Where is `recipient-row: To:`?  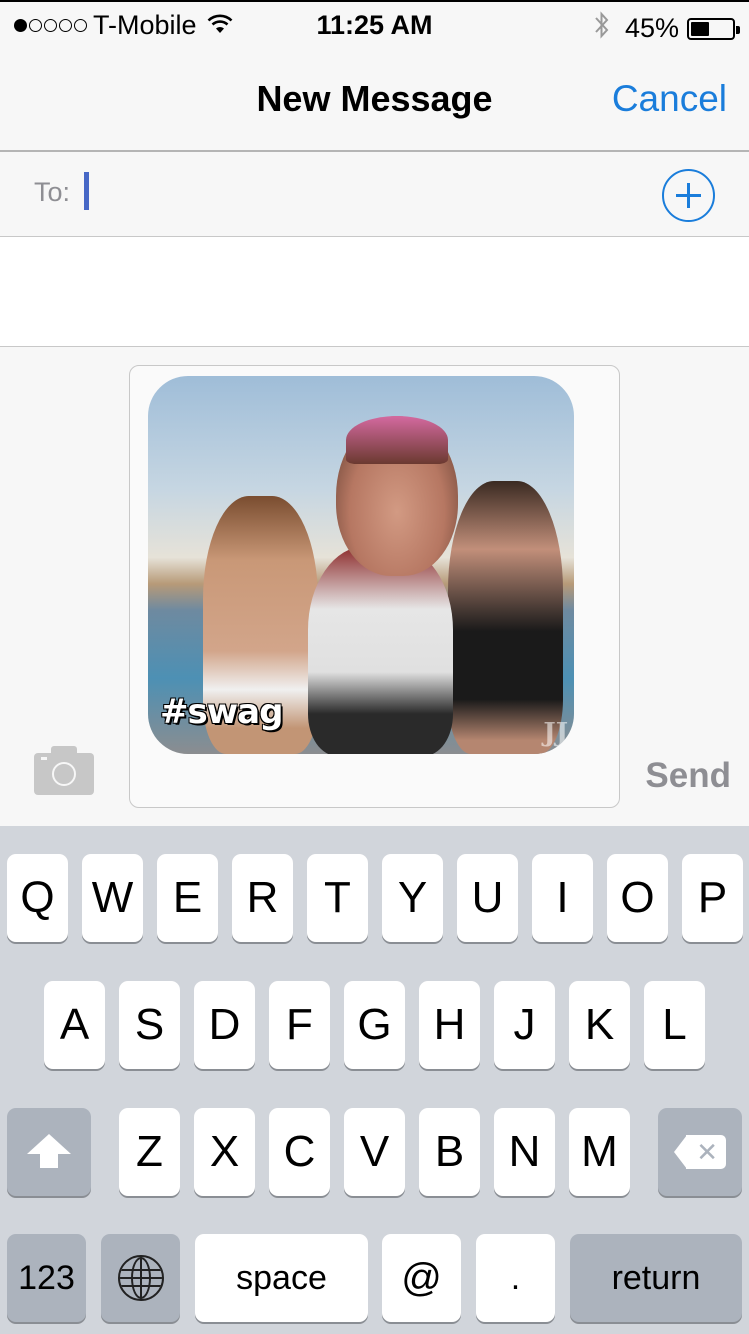 recipient-row: To: is located at coordinates (374, 194).